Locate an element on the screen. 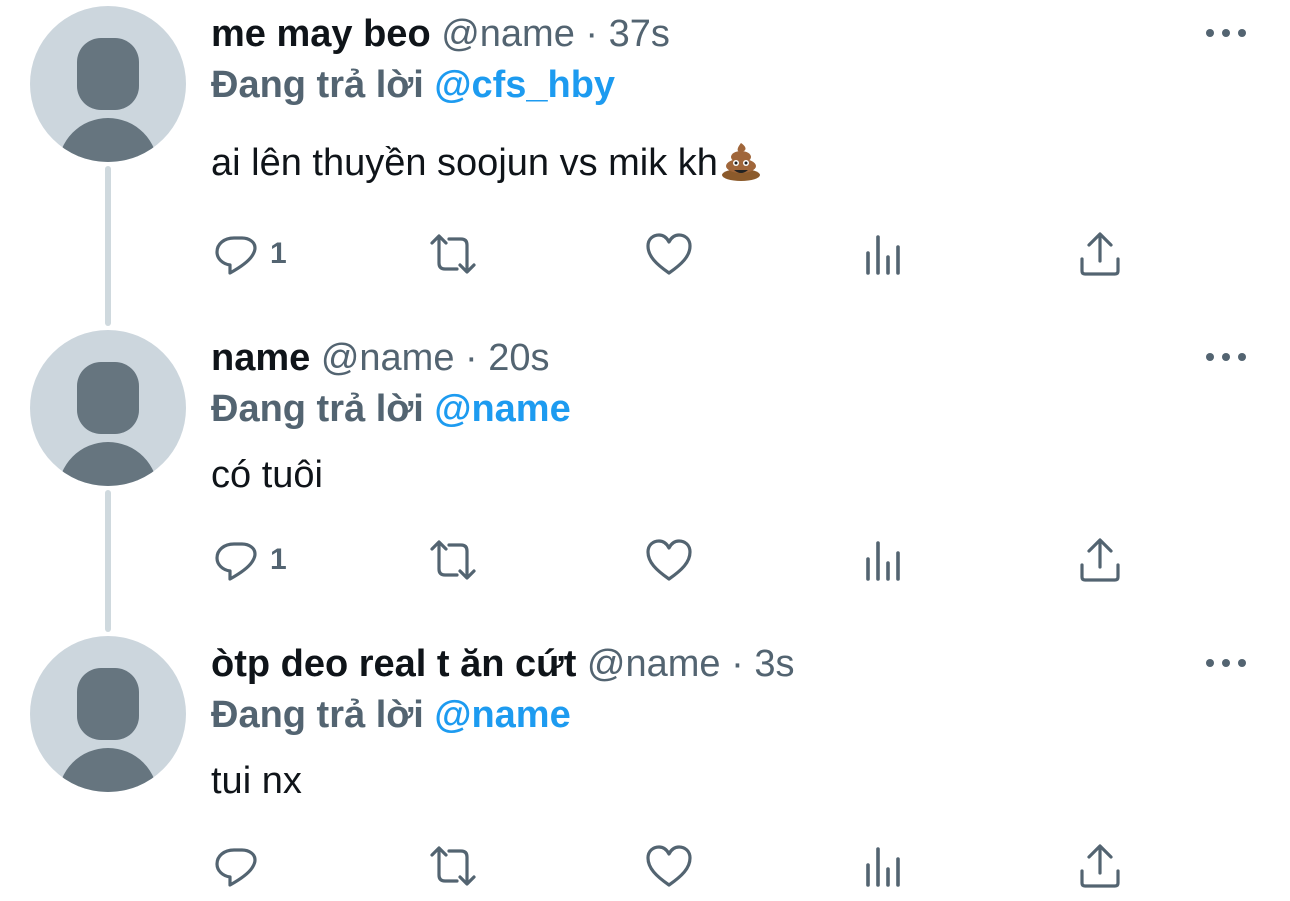  tweet-text-content: tui nx is located at coordinates (256, 781).